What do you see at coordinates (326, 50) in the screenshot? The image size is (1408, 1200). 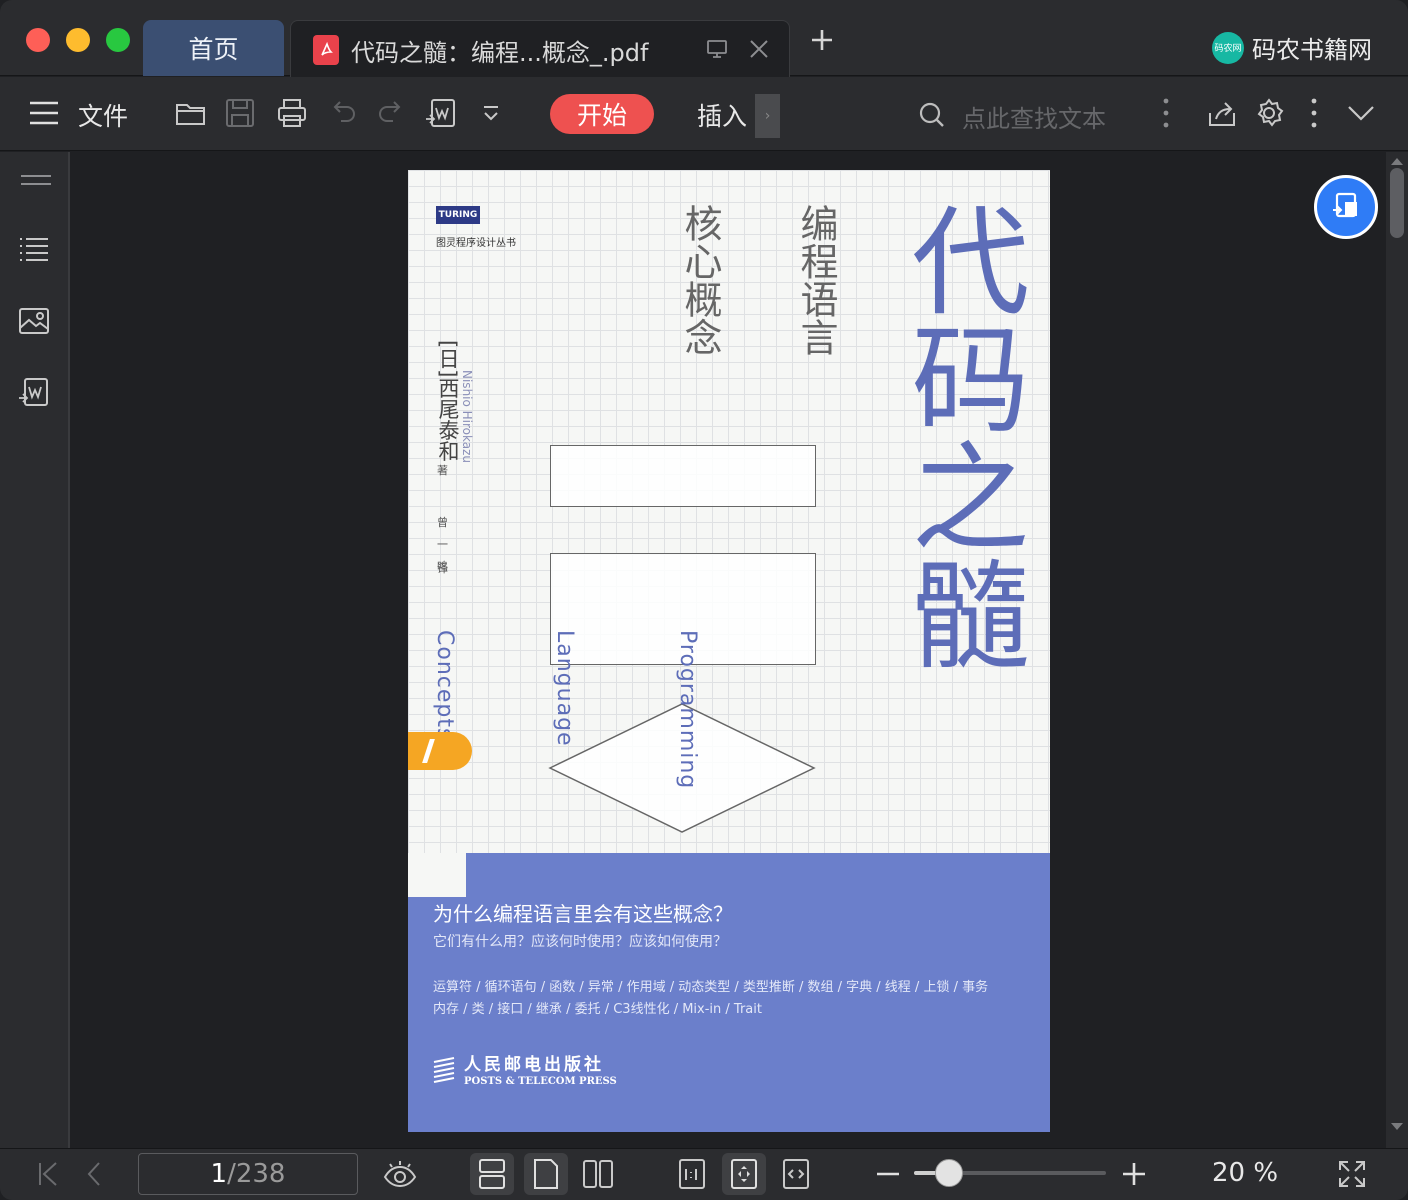 I see `pdf-file-icon` at bounding box center [326, 50].